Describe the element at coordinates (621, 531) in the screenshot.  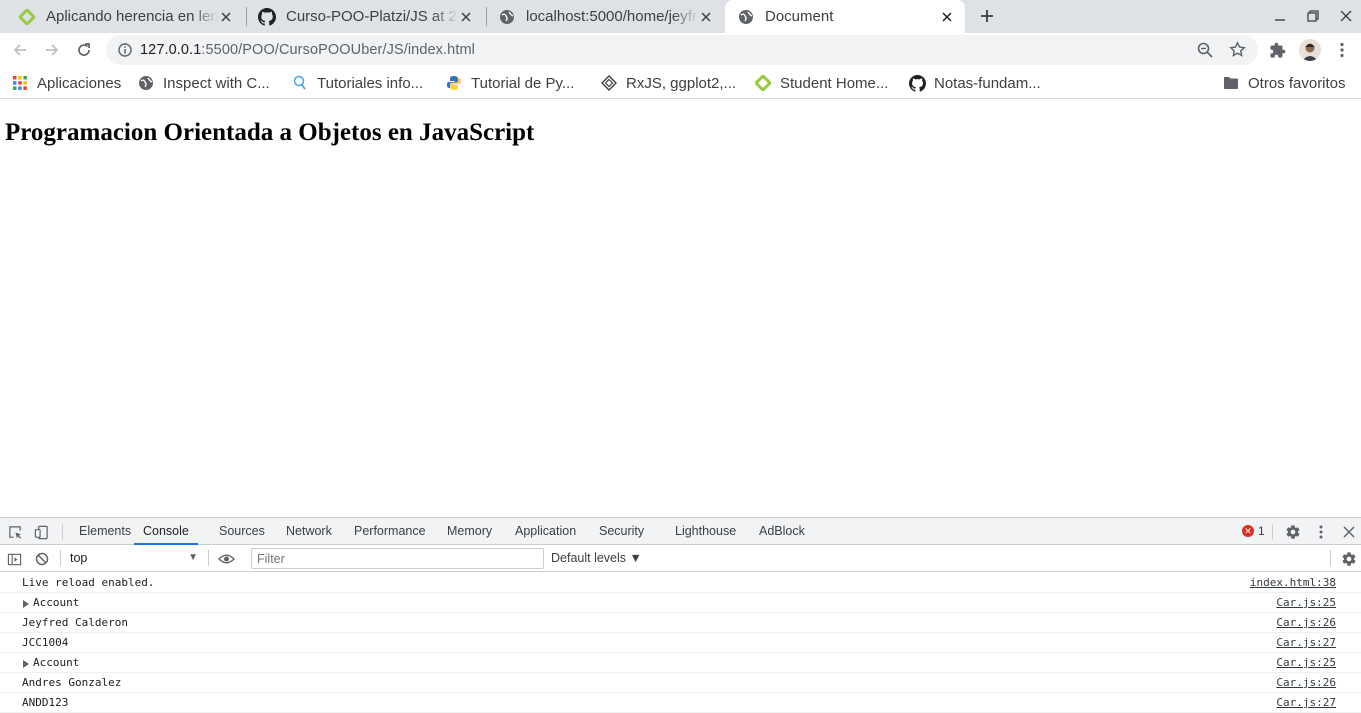
I see `devtools-tab-security: Security` at that location.